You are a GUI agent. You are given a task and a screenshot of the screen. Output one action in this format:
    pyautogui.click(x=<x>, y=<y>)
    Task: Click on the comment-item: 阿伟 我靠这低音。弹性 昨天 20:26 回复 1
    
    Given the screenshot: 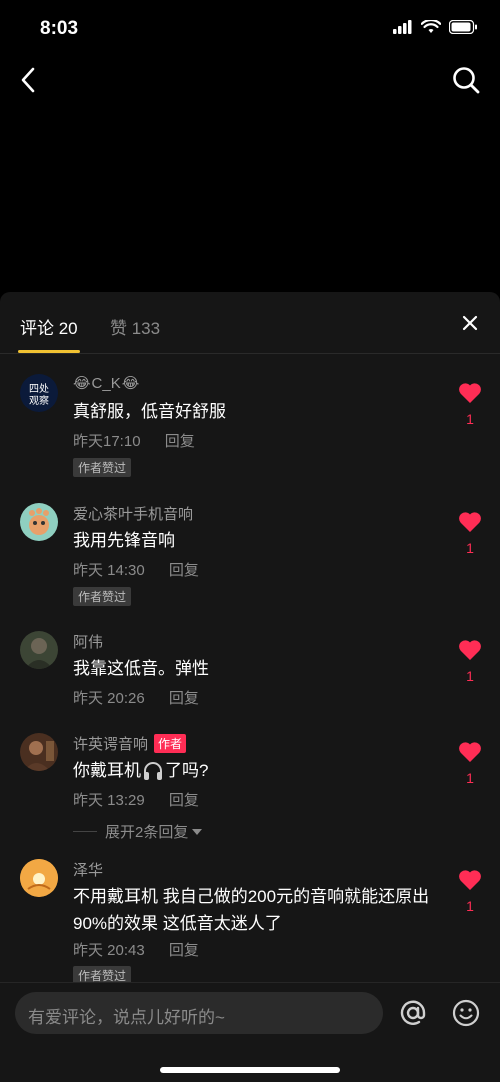 What is the action you would take?
    pyautogui.click(x=250, y=676)
    